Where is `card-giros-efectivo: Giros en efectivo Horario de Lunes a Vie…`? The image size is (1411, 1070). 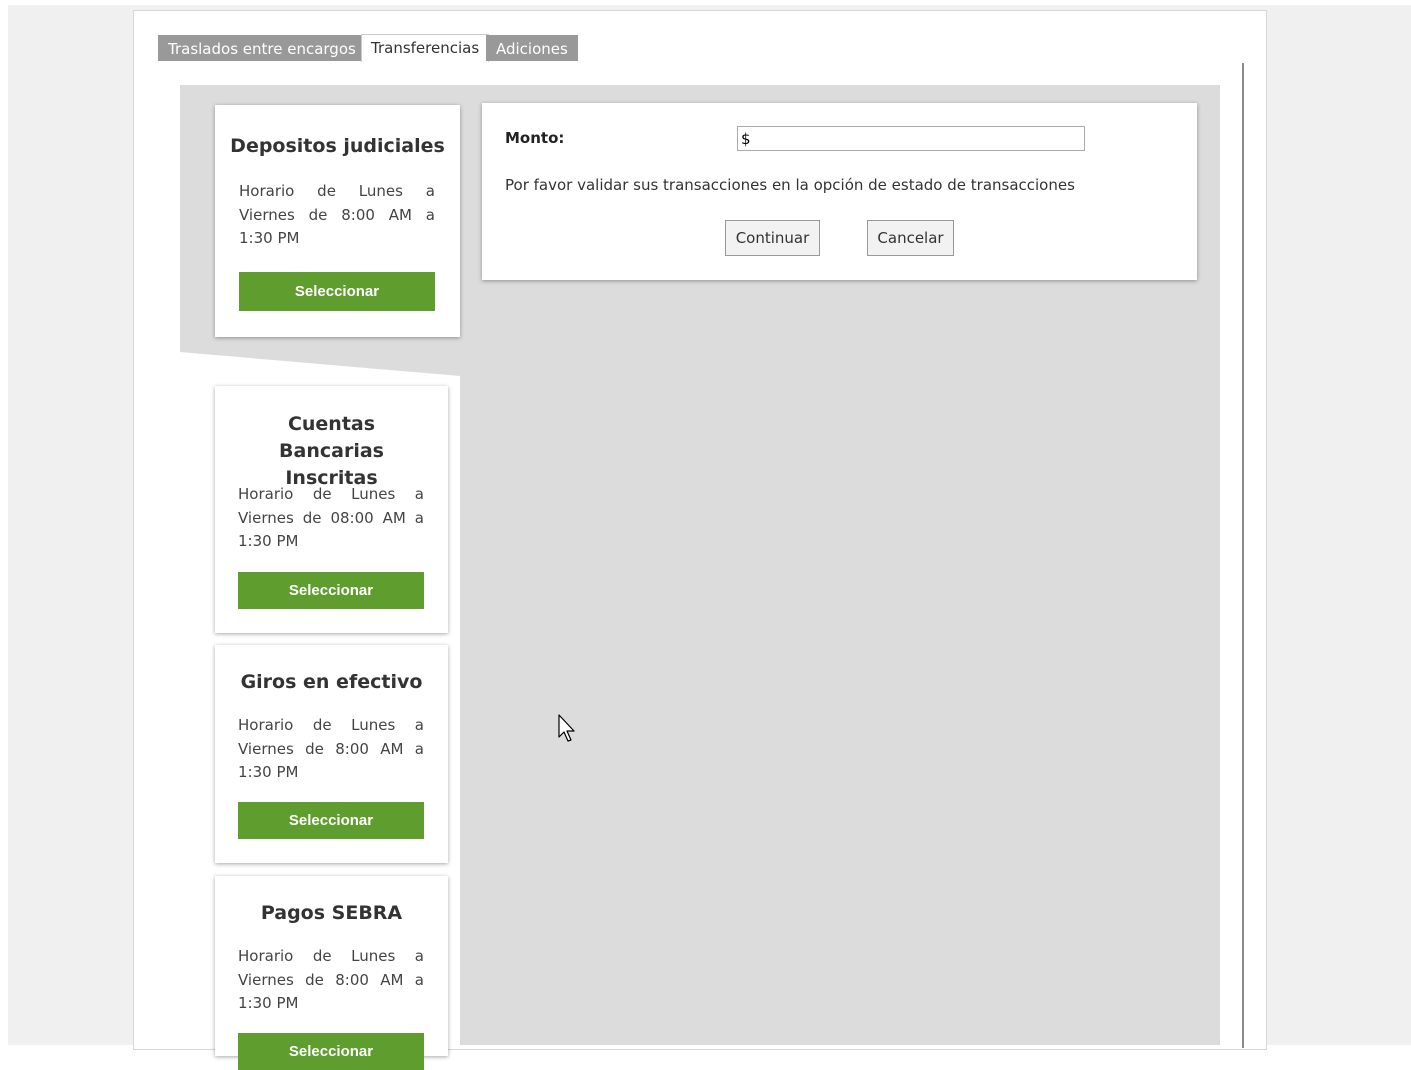
card-giros-efectivo: Giros en efectivo Horario de Lunes a Vie… is located at coordinates (331, 754).